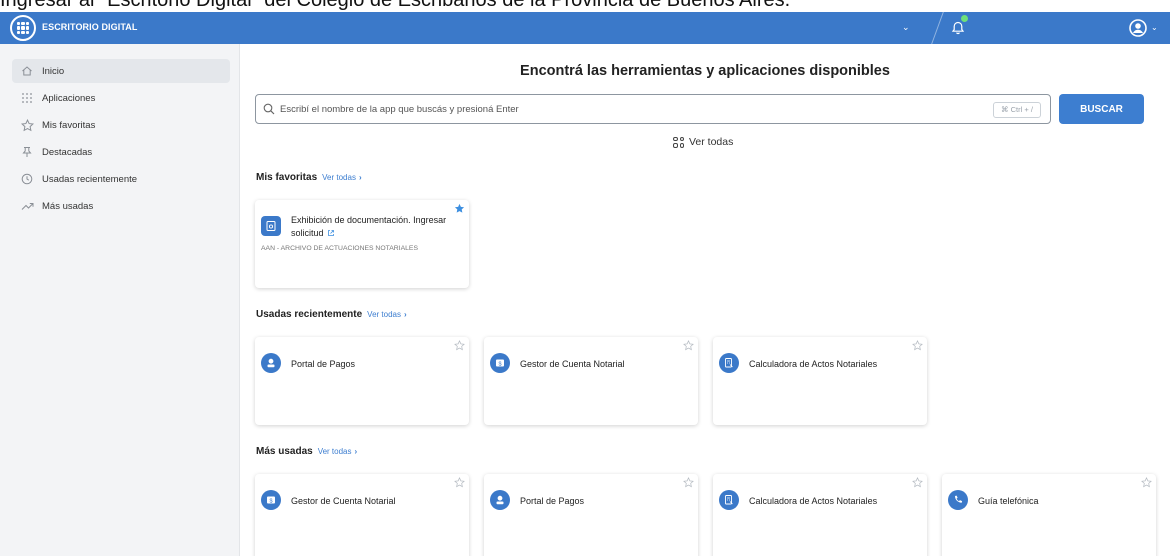 This screenshot has width=1170, height=556. I want to click on section-recientes: Usadas recientemente Ver todas ›, so click(331, 314).